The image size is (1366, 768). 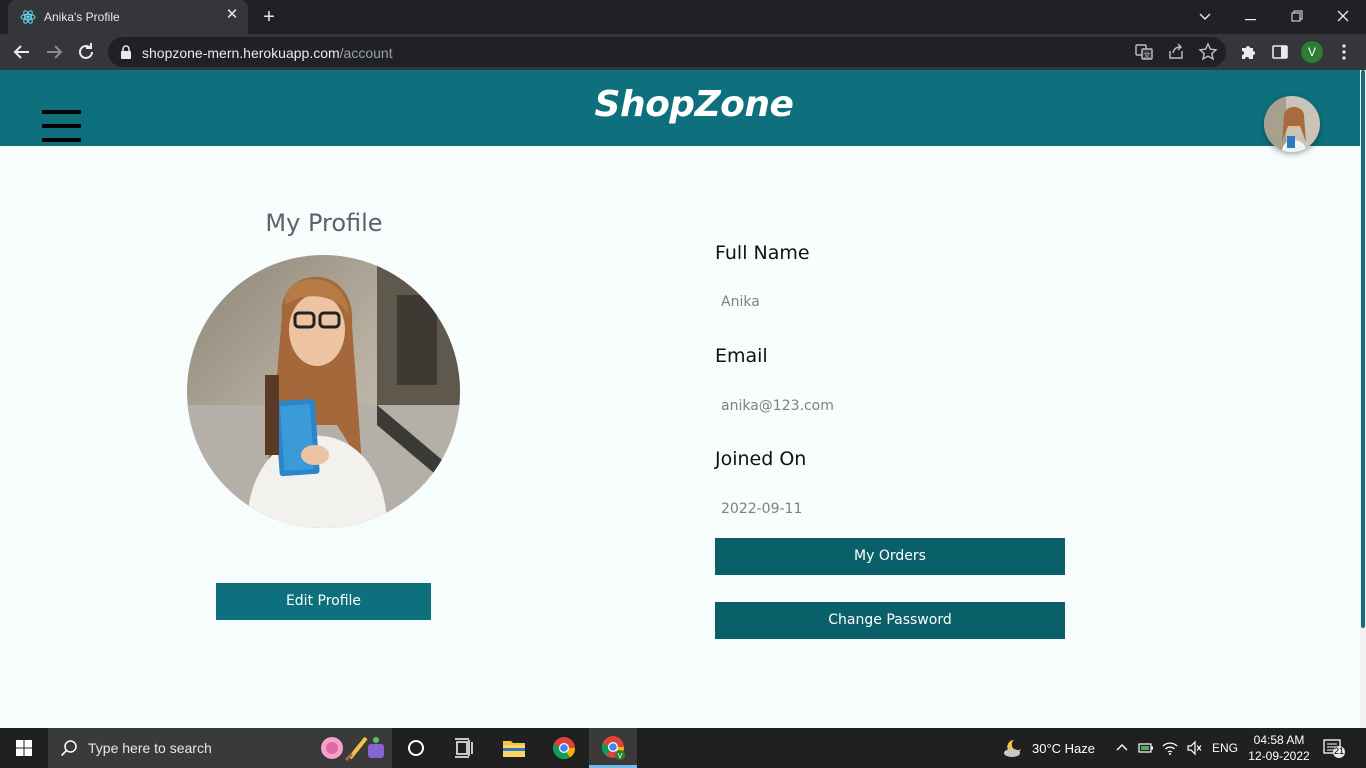 I want to click on weather-text: 30°C Haze, so click(x=1063, y=748).